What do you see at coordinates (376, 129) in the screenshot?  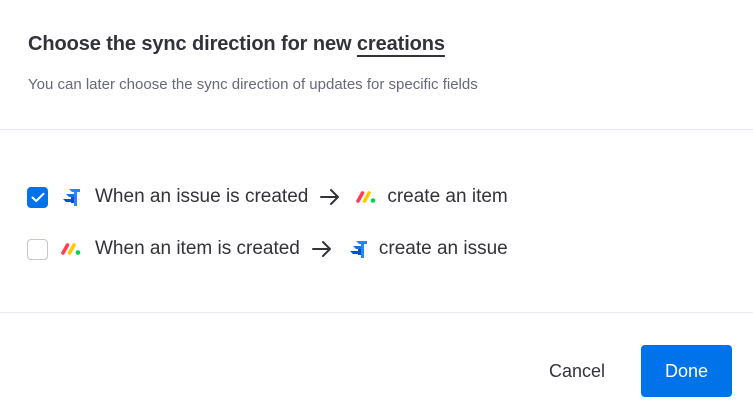 I see `header-divider` at bounding box center [376, 129].